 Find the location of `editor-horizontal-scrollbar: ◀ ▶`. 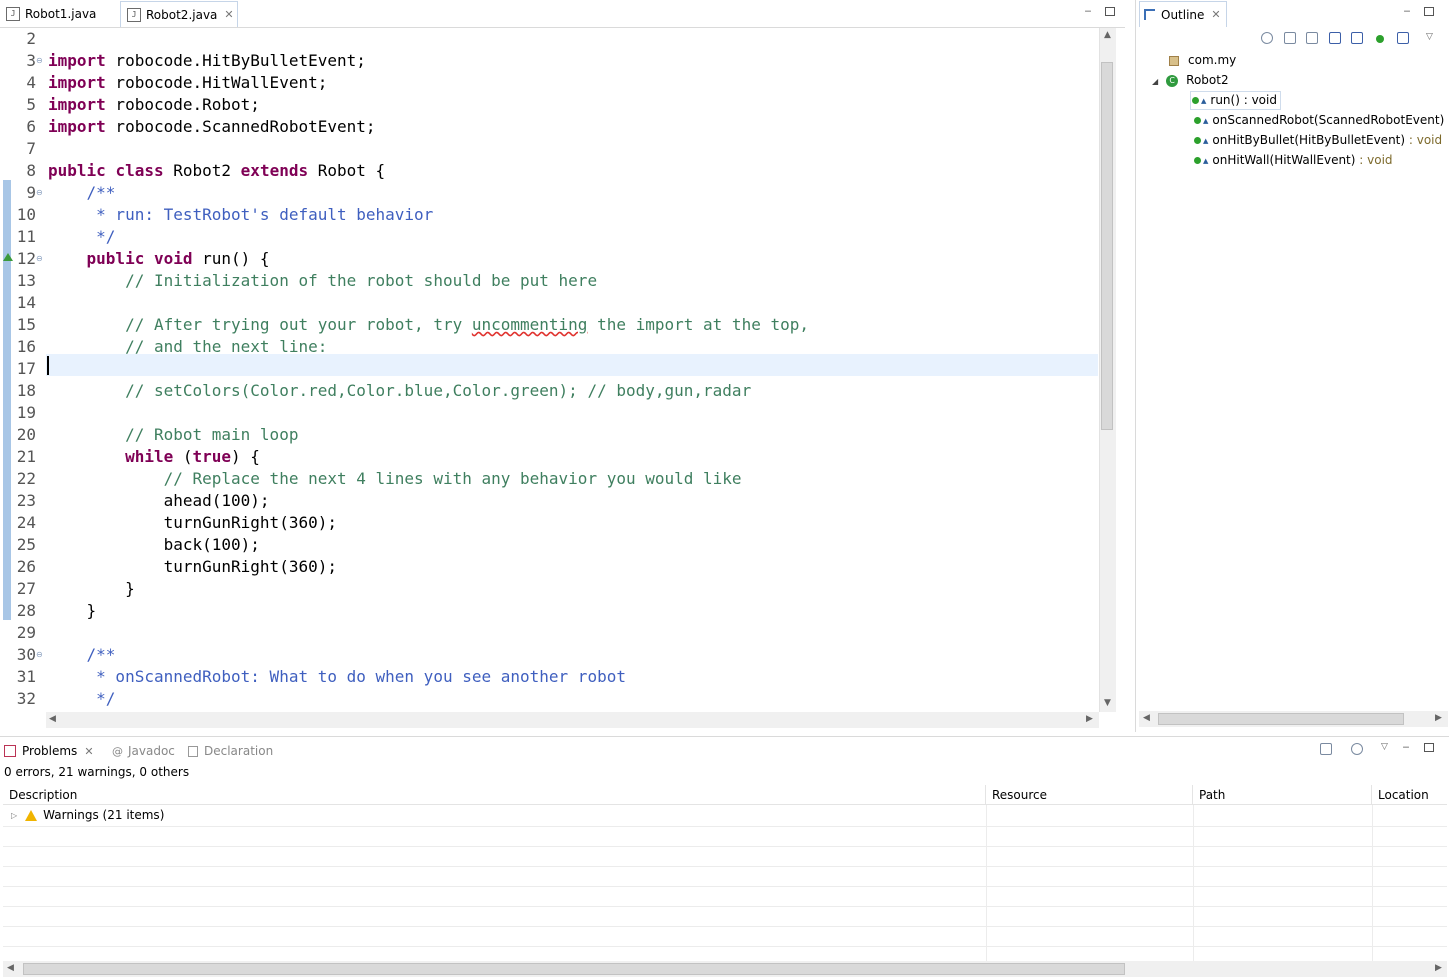

editor-horizontal-scrollbar: ◀ ▶ is located at coordinates (572, 720).